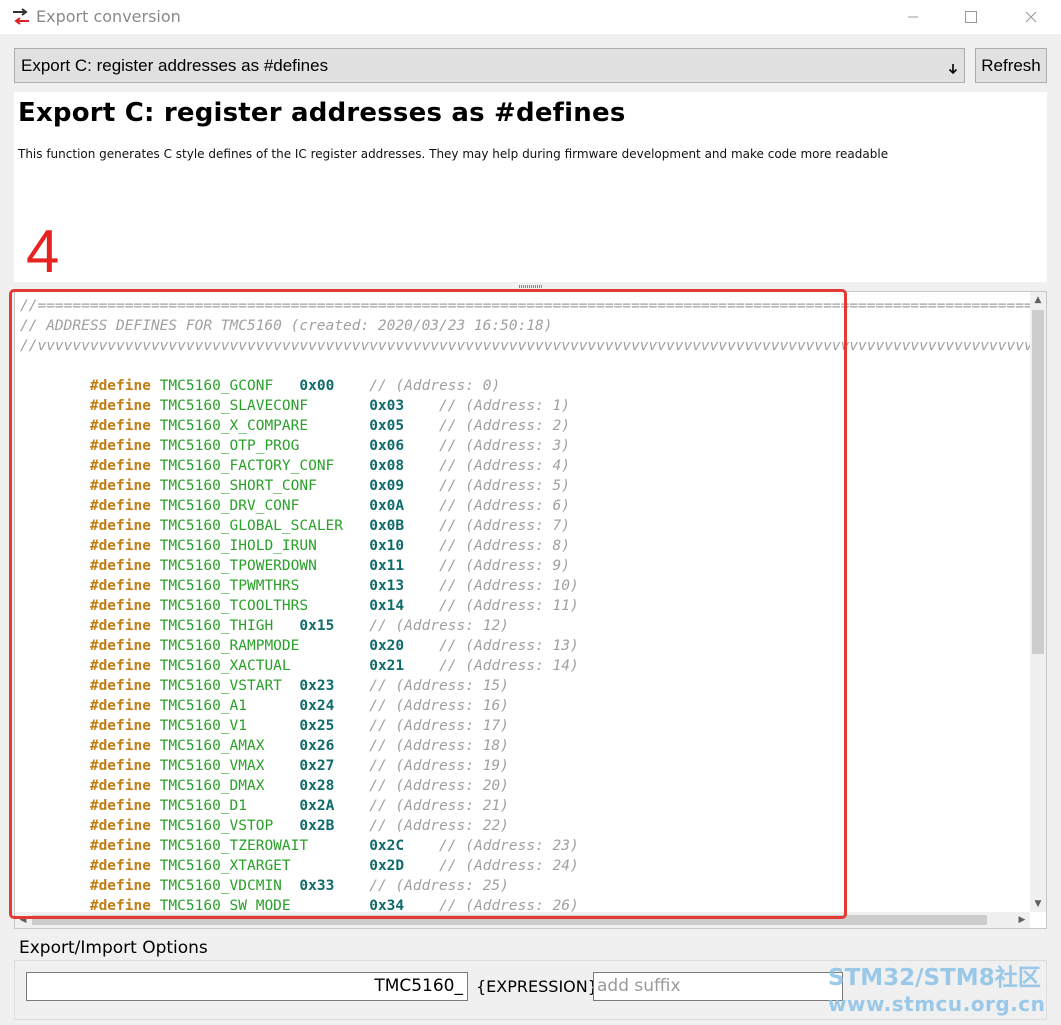 This screenshot has width=1061, height=1025. I want to click on register-name: TMC5160_AMAX, so click(212, 746).